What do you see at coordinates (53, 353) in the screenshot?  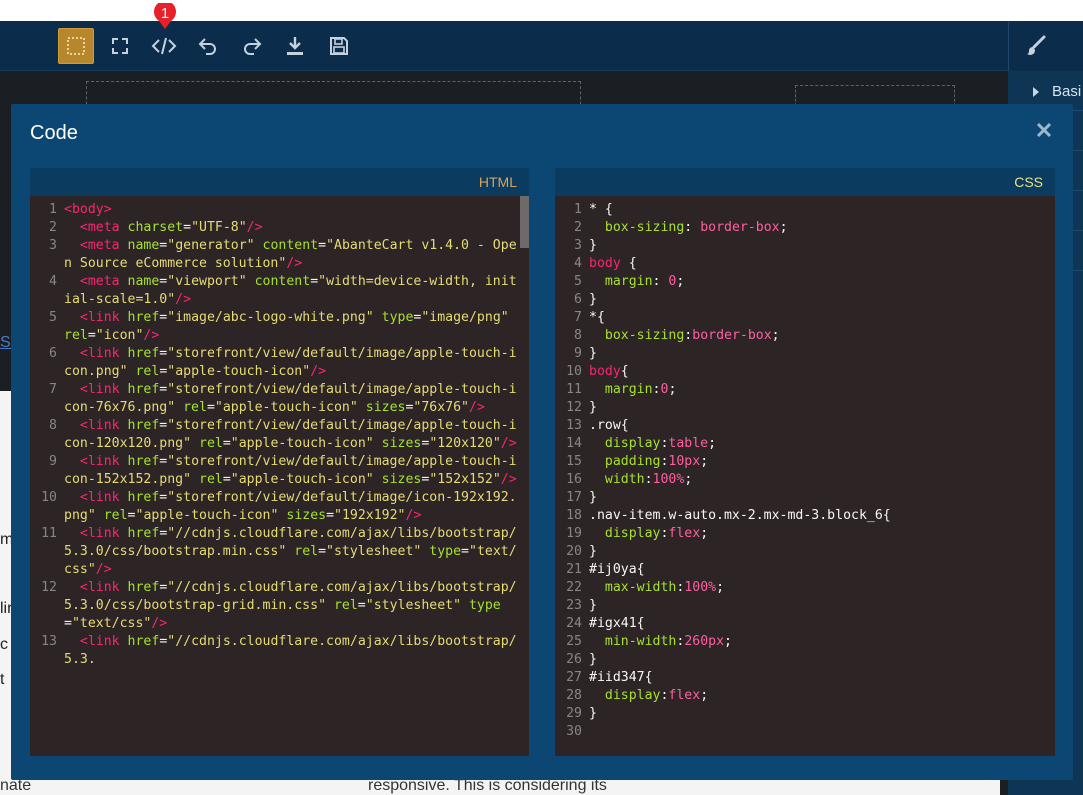 I see `line-number: 6` at bounding box center [53, 353].